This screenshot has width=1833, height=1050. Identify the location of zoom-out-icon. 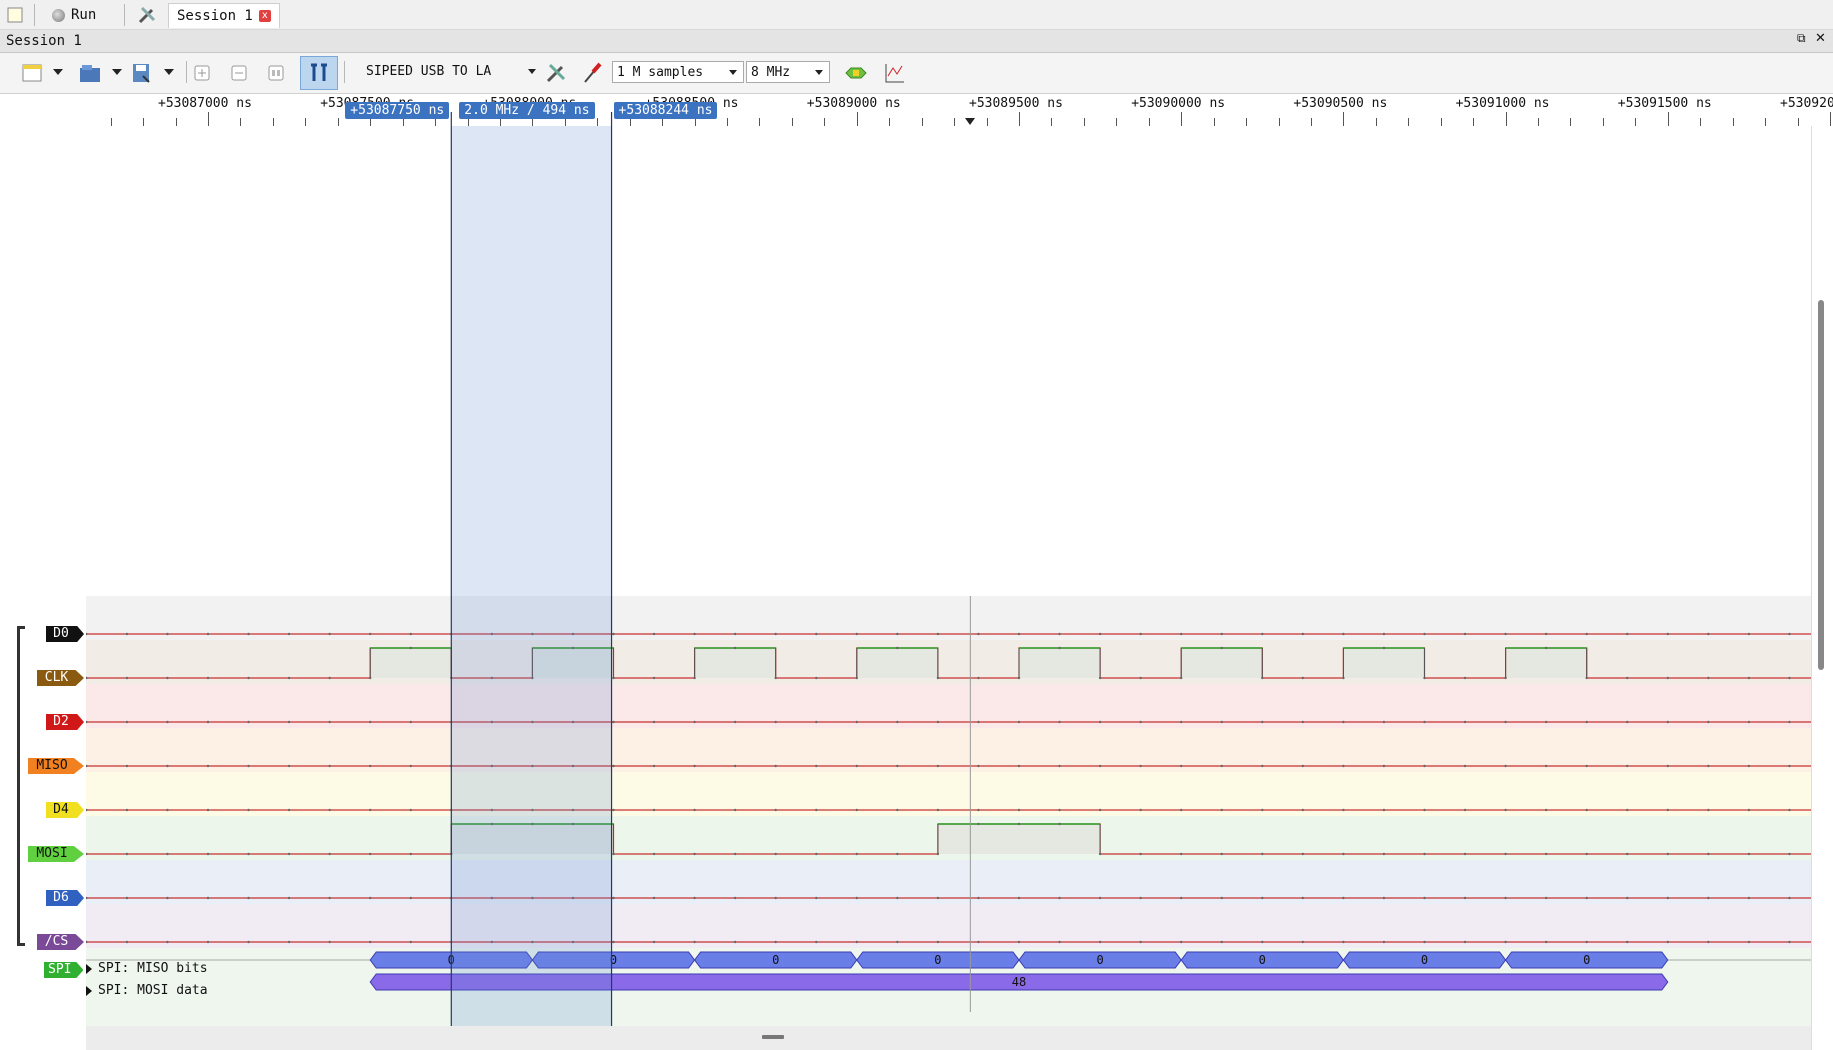
(239, 73).